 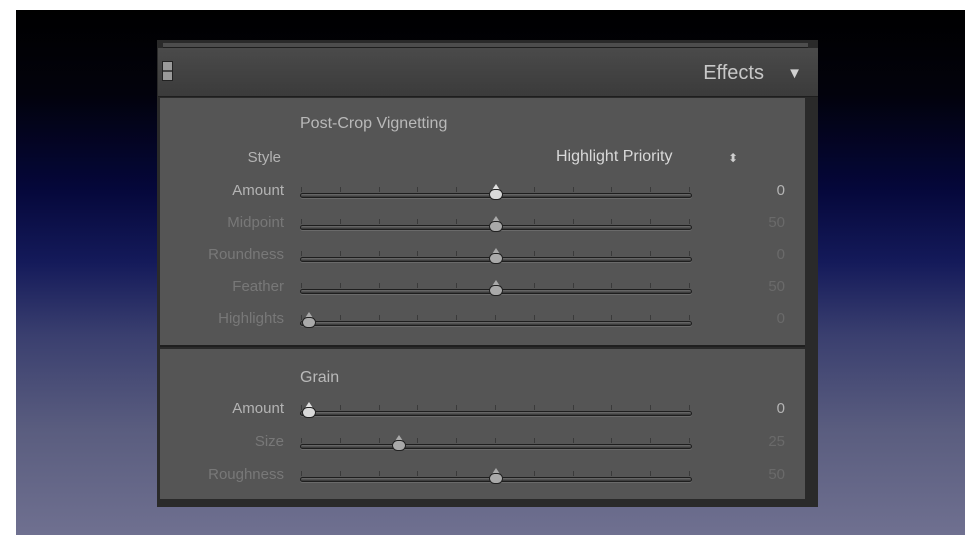 I want to click on grain-size-value: 25, so click(x=755, y=441).